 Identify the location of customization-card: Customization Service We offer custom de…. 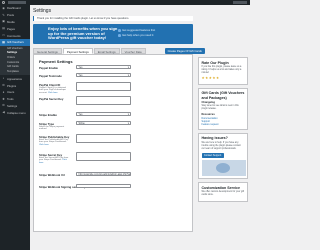
(223, 192).